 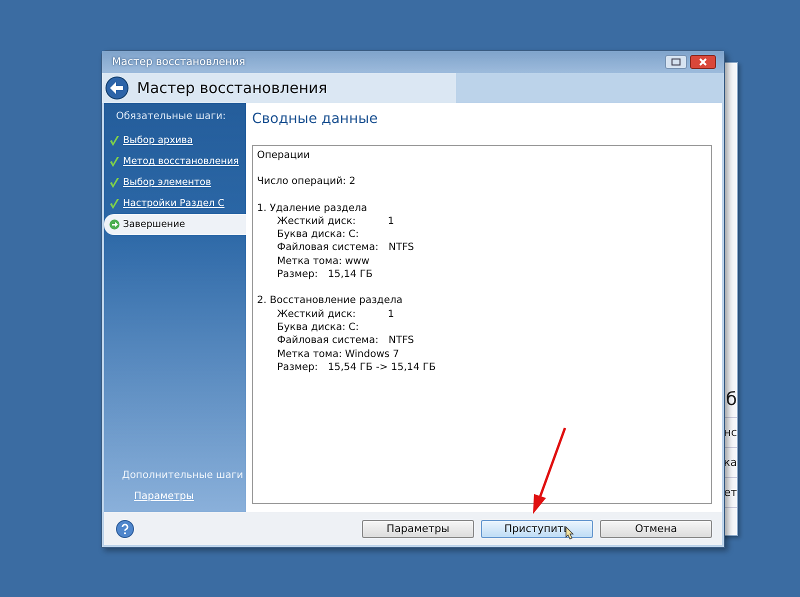 I want to click on dialog-button: Отмена, so click(x=656, y=529).